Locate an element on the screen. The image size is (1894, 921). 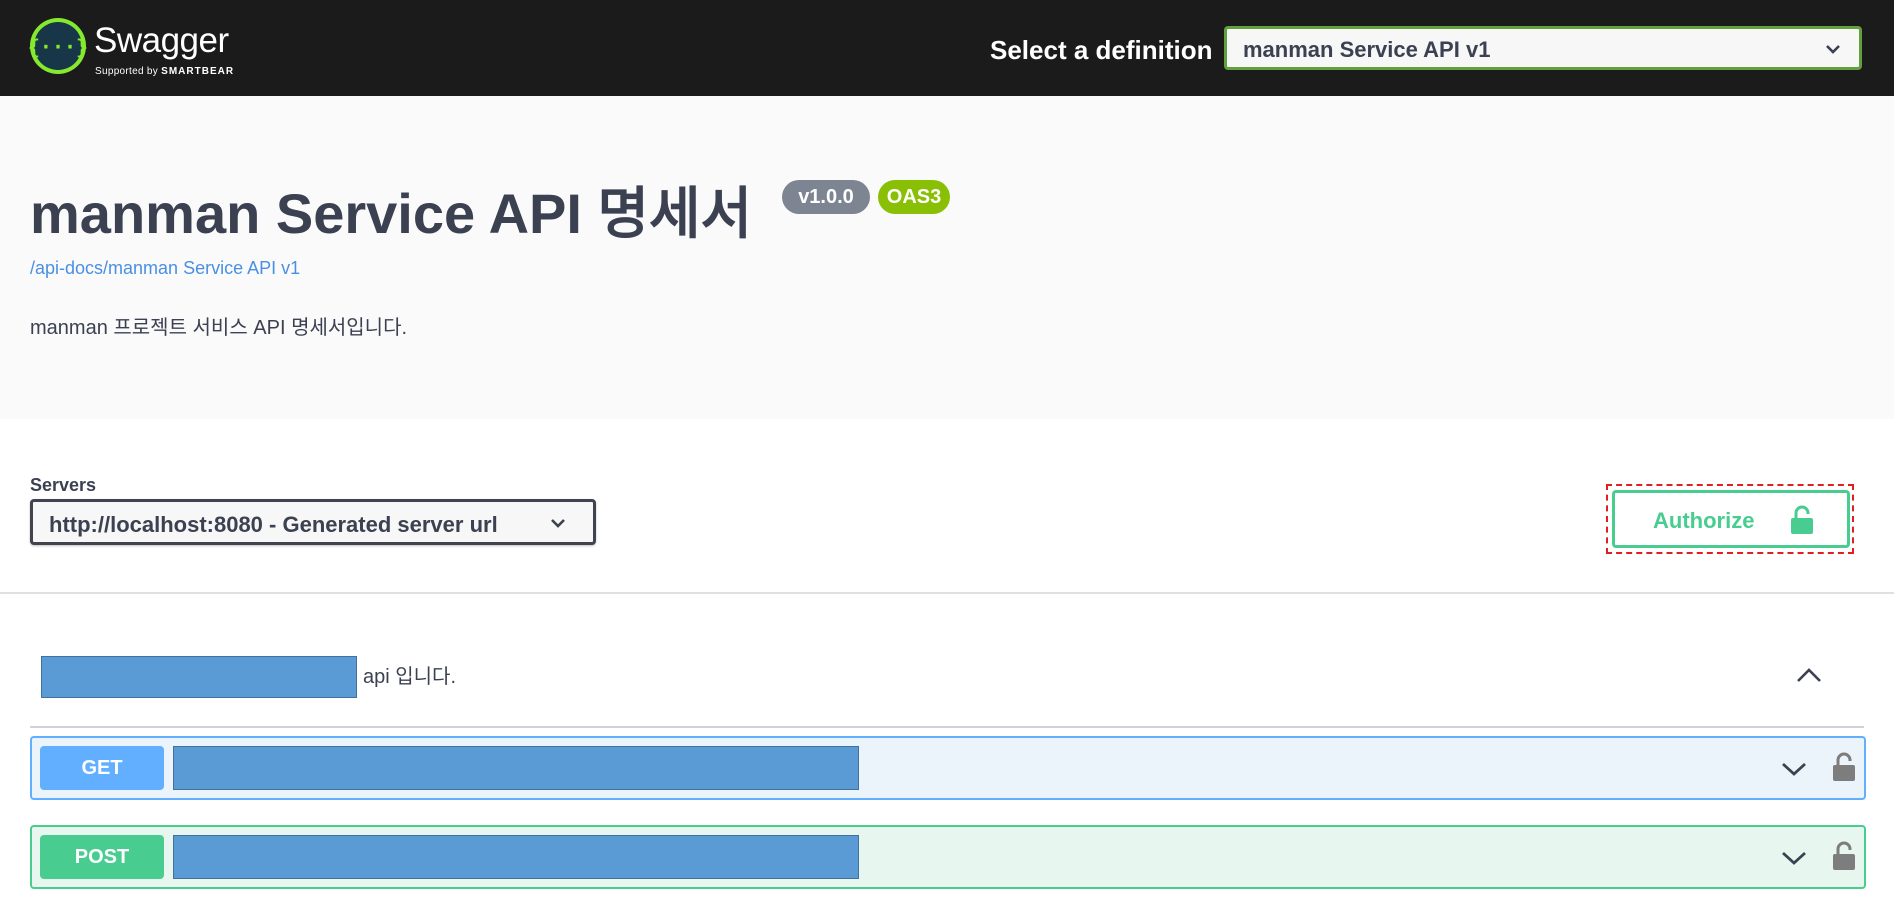
logo-subtitle-prefix: Supported by is located at coordinates (128, 71).